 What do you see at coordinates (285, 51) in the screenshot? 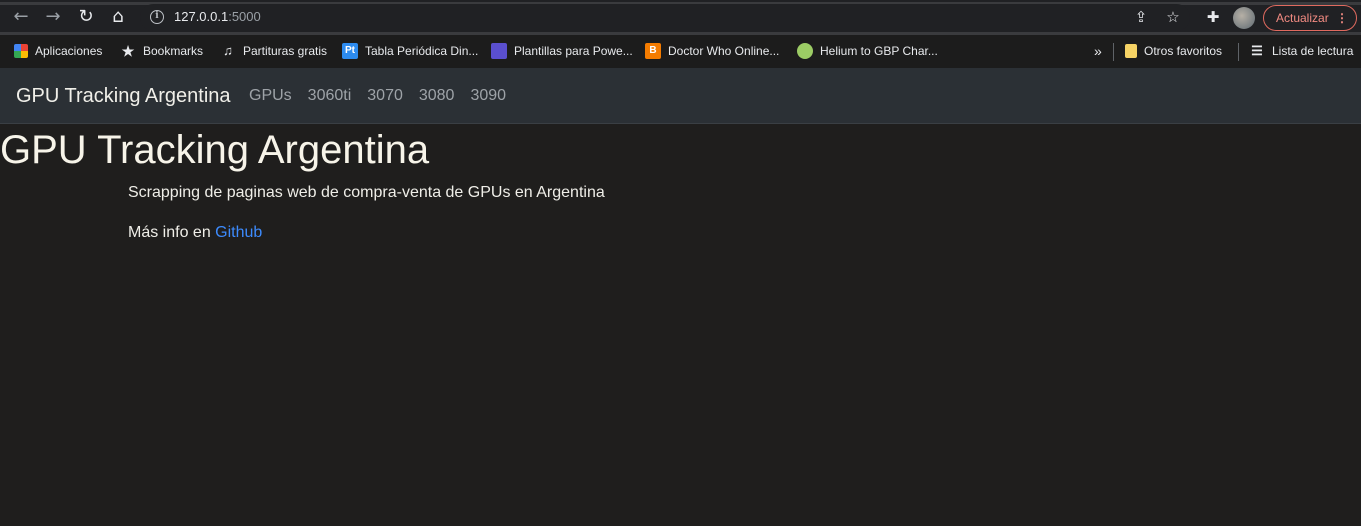
I see `bookmark-label: Partituras gratis` at bounding box center [285, 51].